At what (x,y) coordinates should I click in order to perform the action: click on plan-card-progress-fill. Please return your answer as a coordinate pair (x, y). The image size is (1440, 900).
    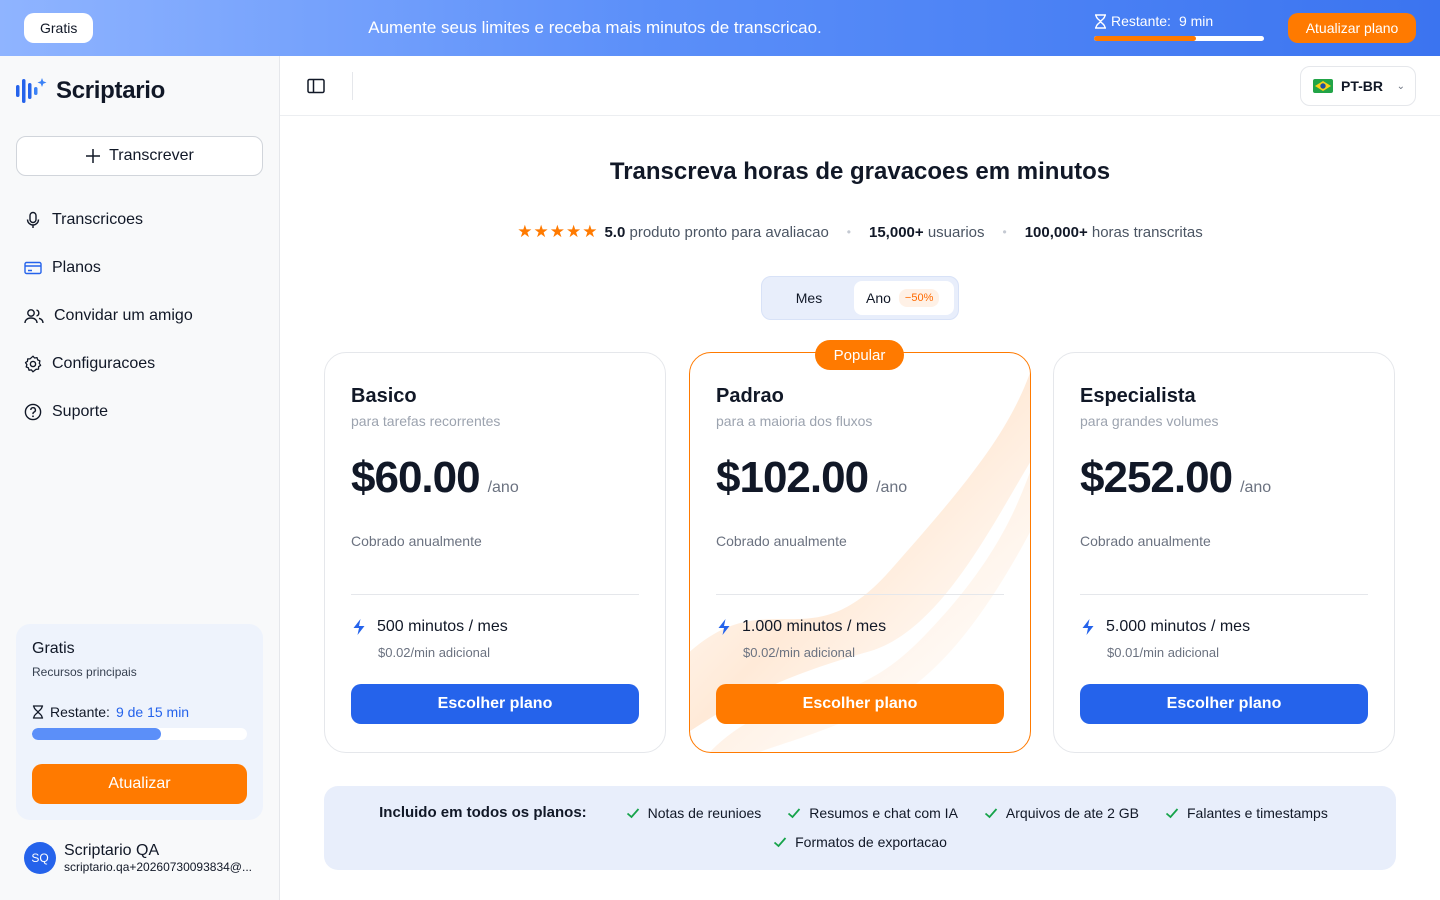
    Looking at the image, I should click on (96, 734).